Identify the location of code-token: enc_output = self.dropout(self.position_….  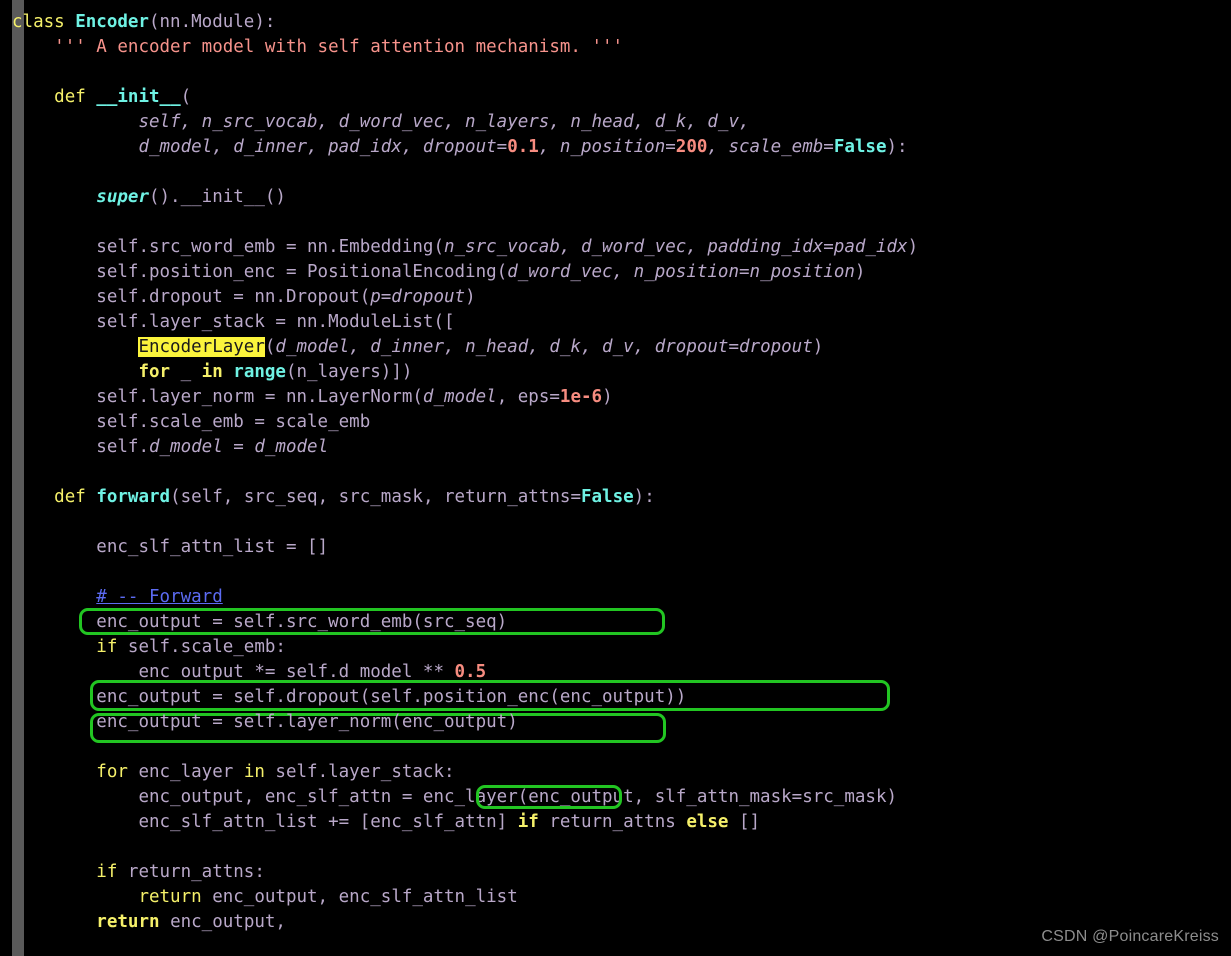
(391, 697).